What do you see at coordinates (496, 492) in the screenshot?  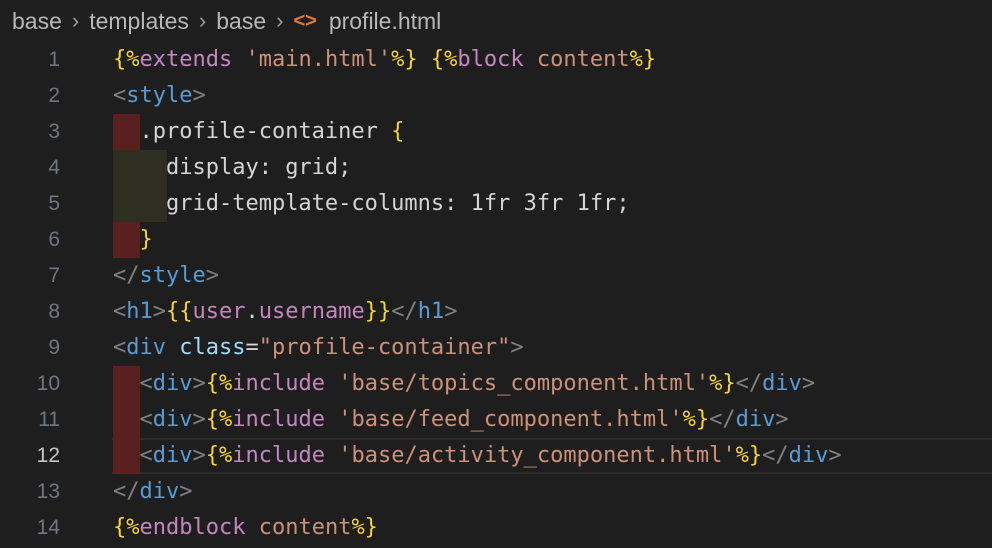 I see `code-line: 13 </div>` at bounding box center [496, 492].